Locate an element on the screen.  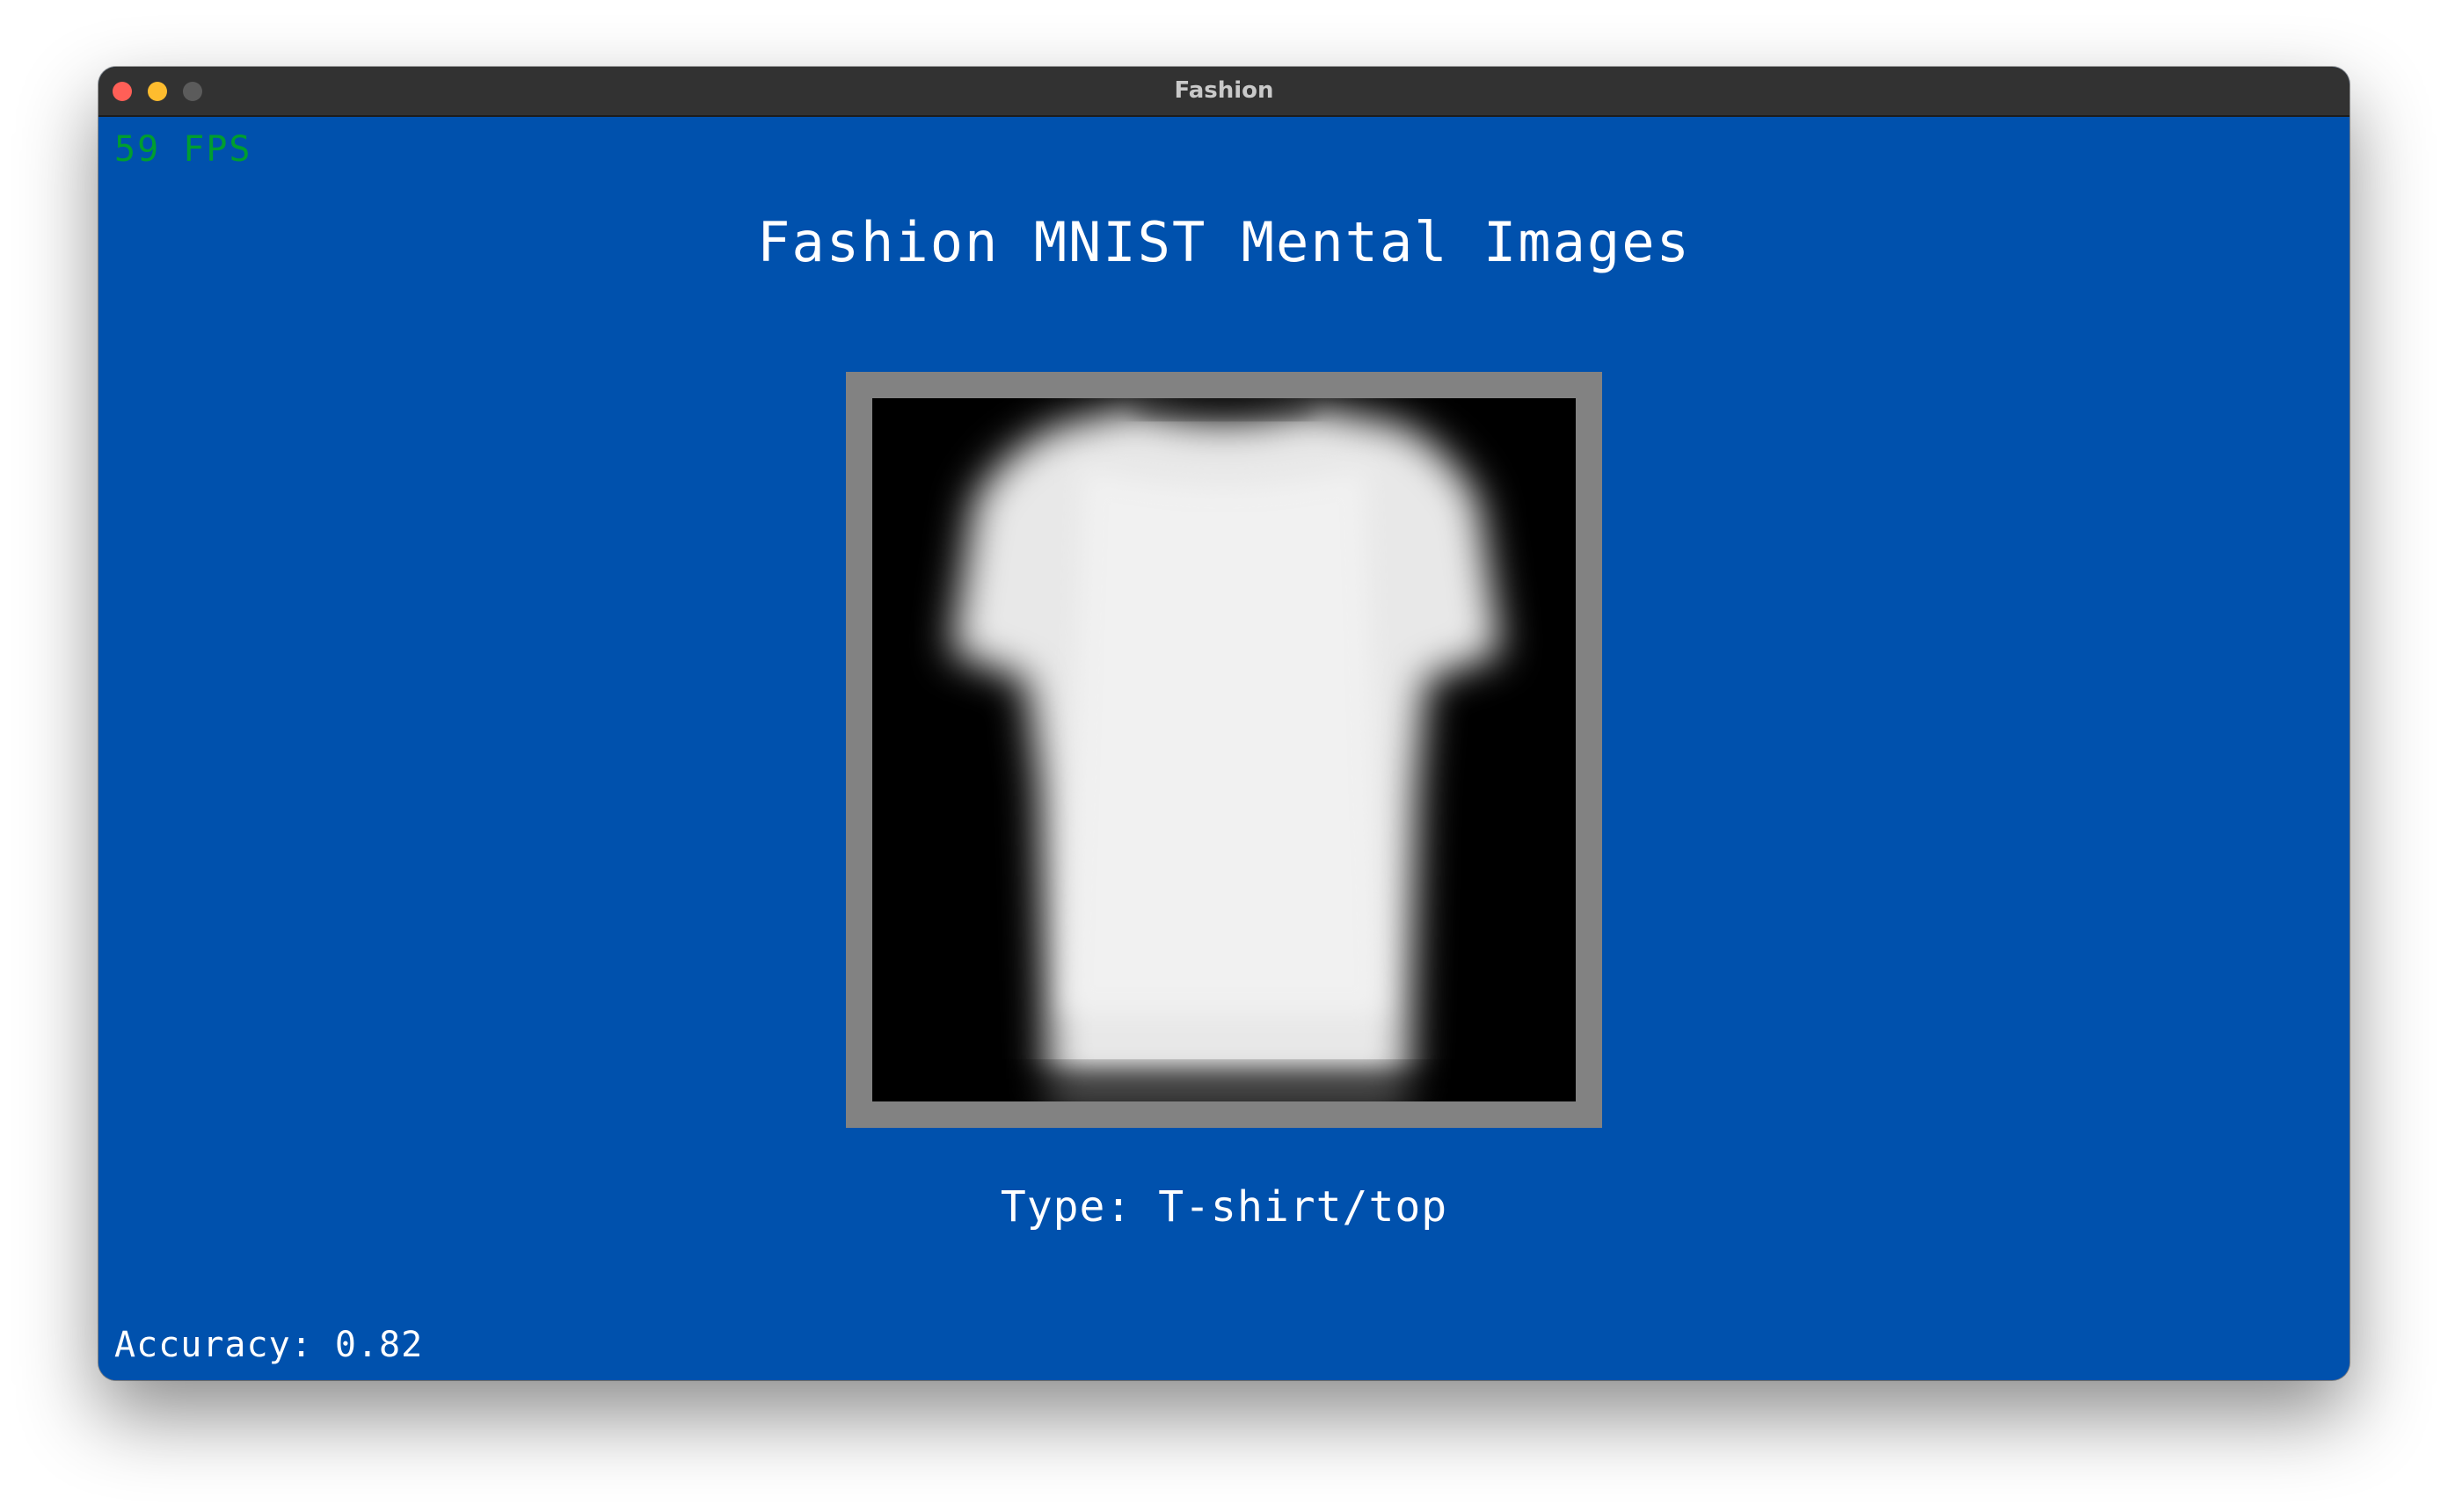
fps-counter: 59 FPS is located at coordinates (183, 149).